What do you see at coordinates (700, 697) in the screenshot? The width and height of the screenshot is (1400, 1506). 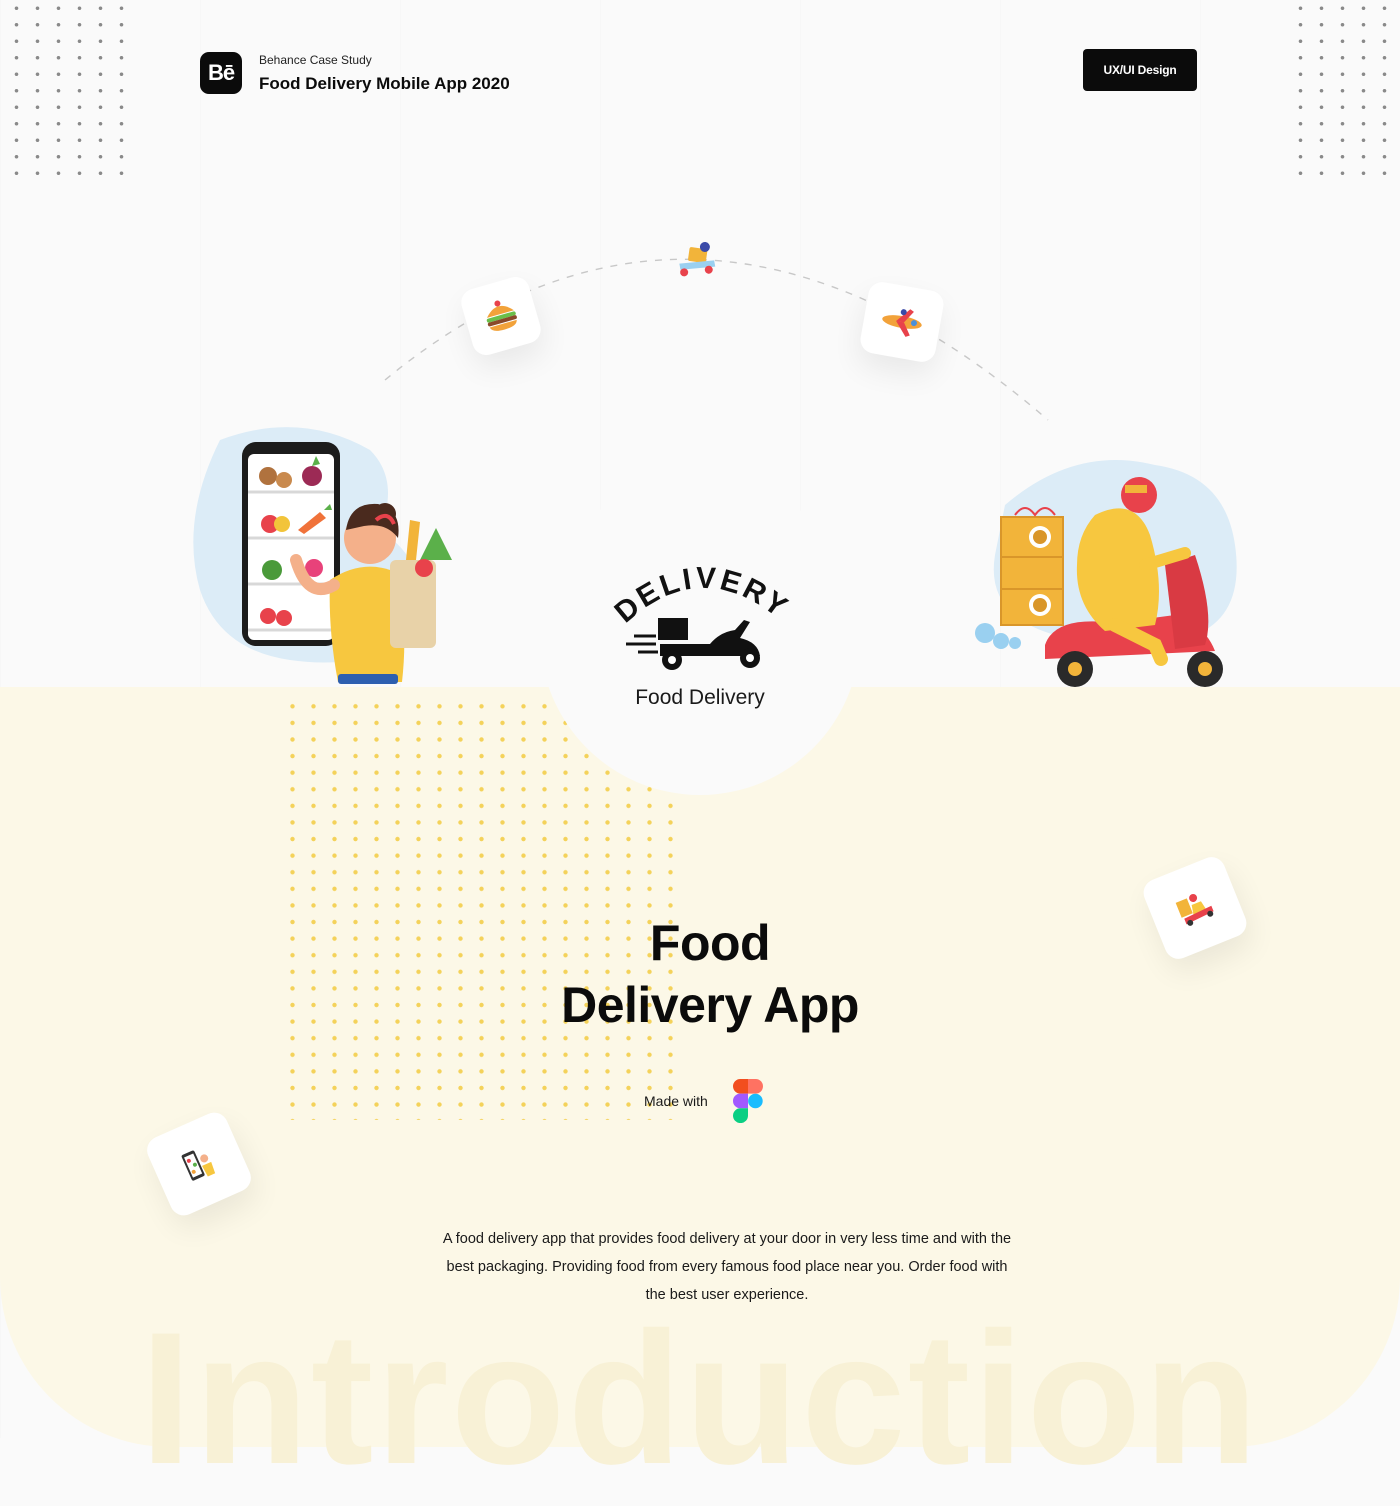 I see `badge-subtitle: Food Delivery` at bounding box center [700, 697].